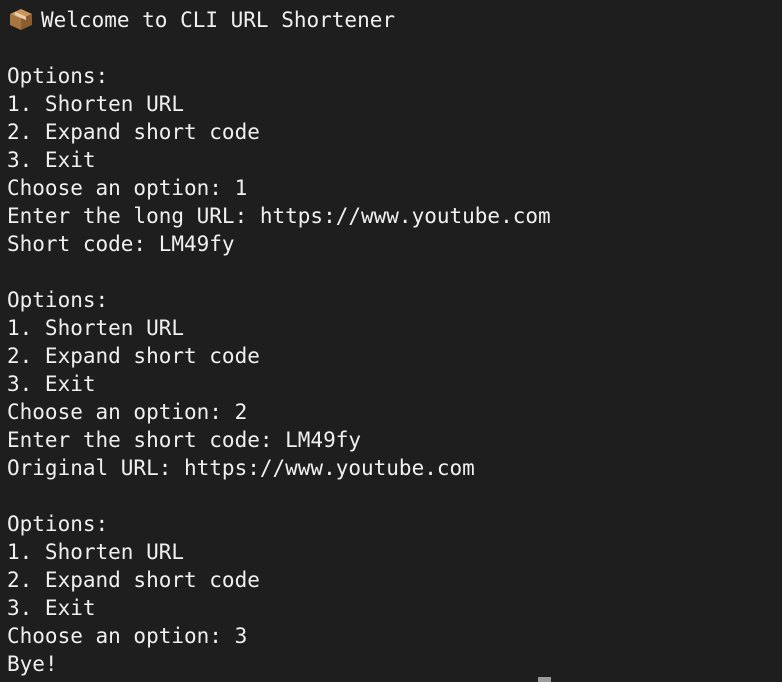 Image resolution: width=782 pixels, height=682 pixels. Describe the element at coordinates (184, 440) in the screenshot. I see `short-code-prompt: Enter the short code: LM49fy` at that location.